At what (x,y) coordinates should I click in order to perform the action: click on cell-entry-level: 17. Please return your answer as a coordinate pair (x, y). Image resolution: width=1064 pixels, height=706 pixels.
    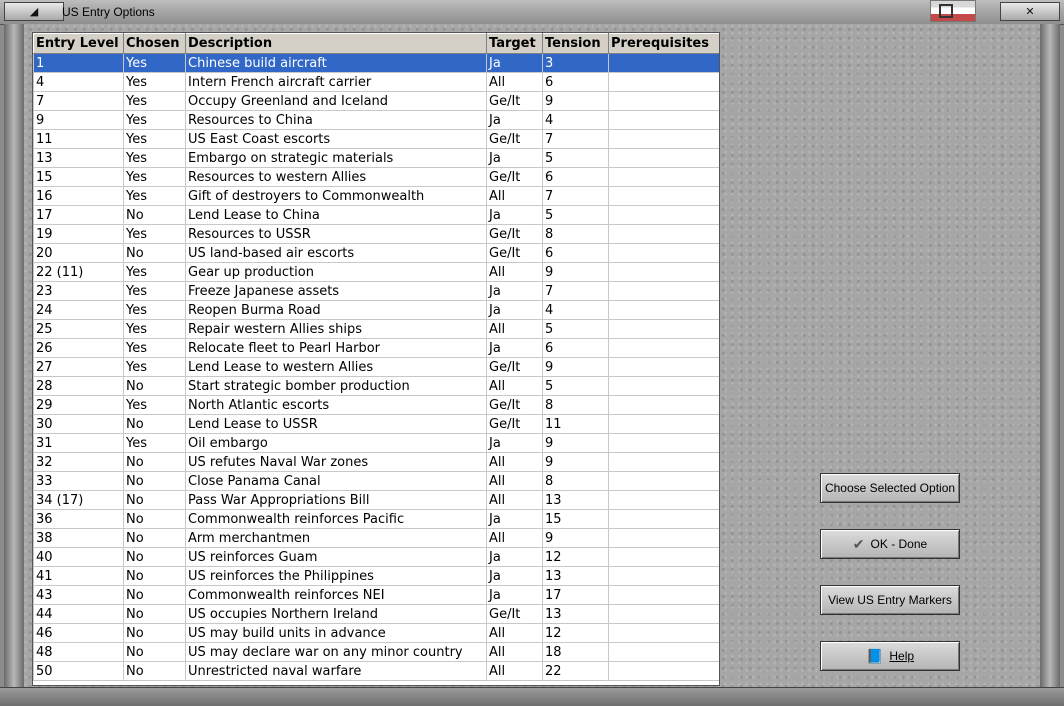
    Looking at the image, I should click on (78, 215).